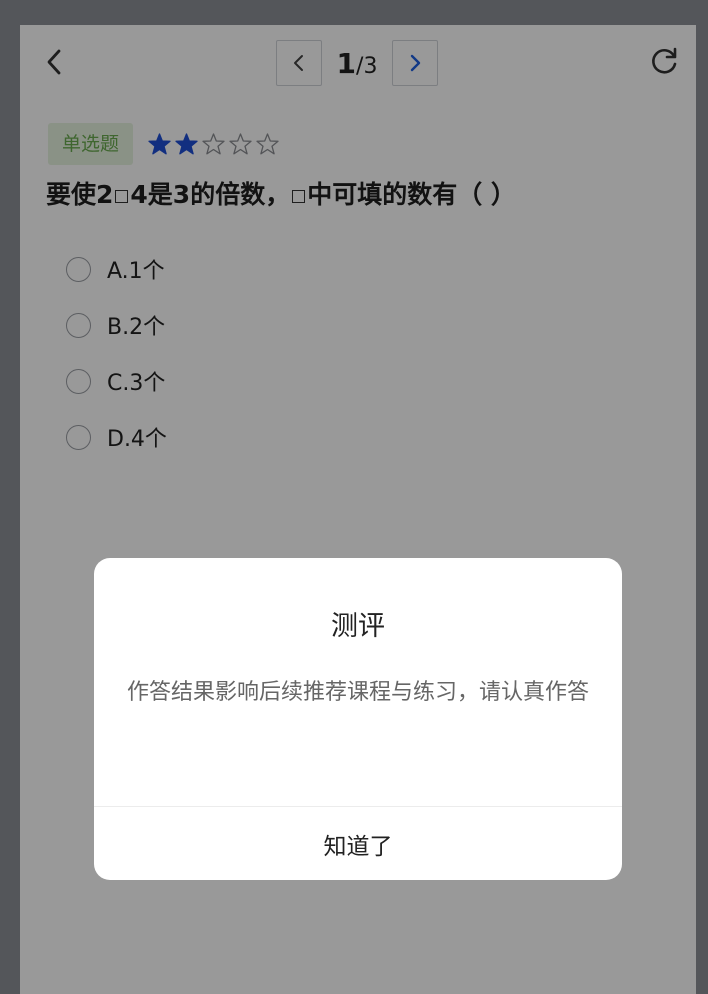 The image size is (708, 994). I want to click on dialog-message: 作答结果影响后续推荐课程与练习，请认真作答, so click(357, 692).